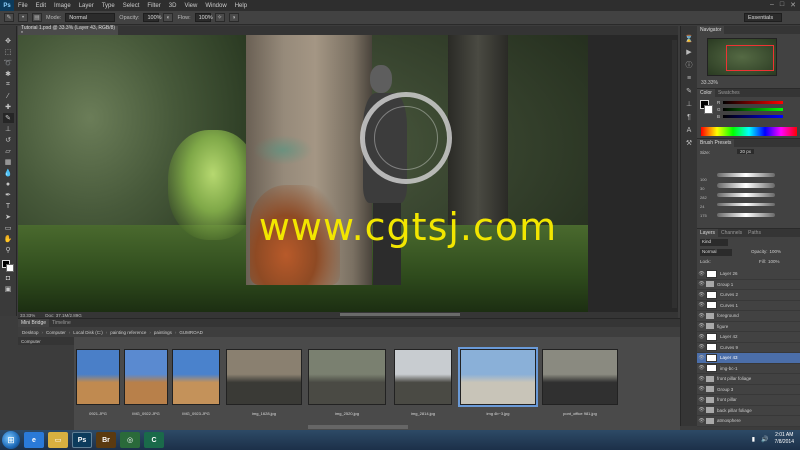 This screenshot has height=450, width=800. Describe the element at coordinates (764, 439) in the screenshot. I see `volume-icon: 🔊` at that location.